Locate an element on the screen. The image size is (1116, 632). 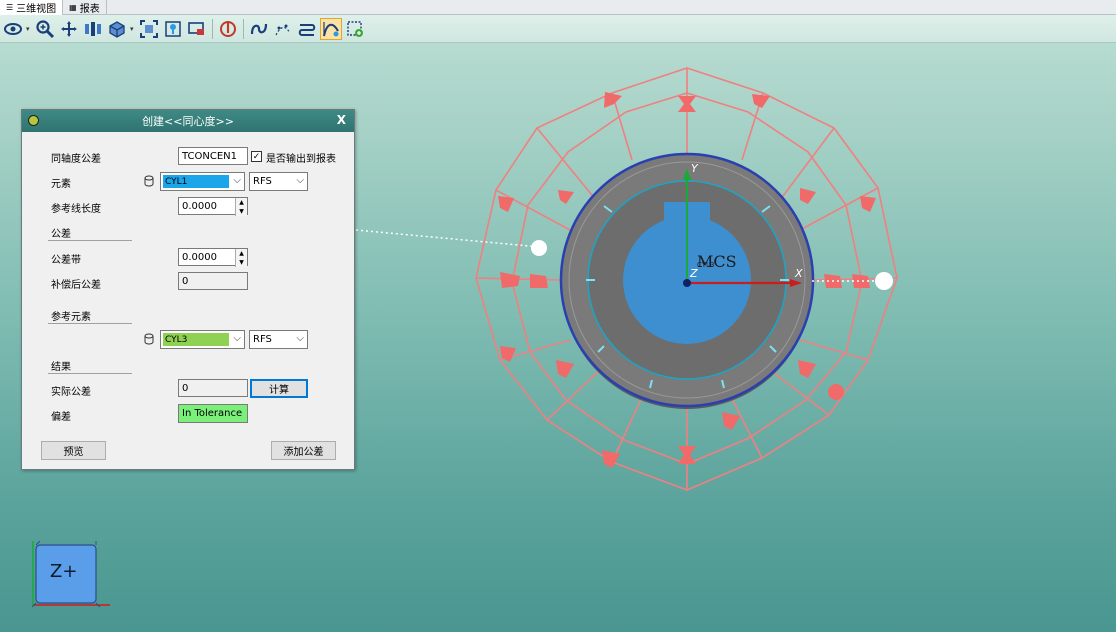
actual-tol-field: 0 is located at coordinates (213, 388).